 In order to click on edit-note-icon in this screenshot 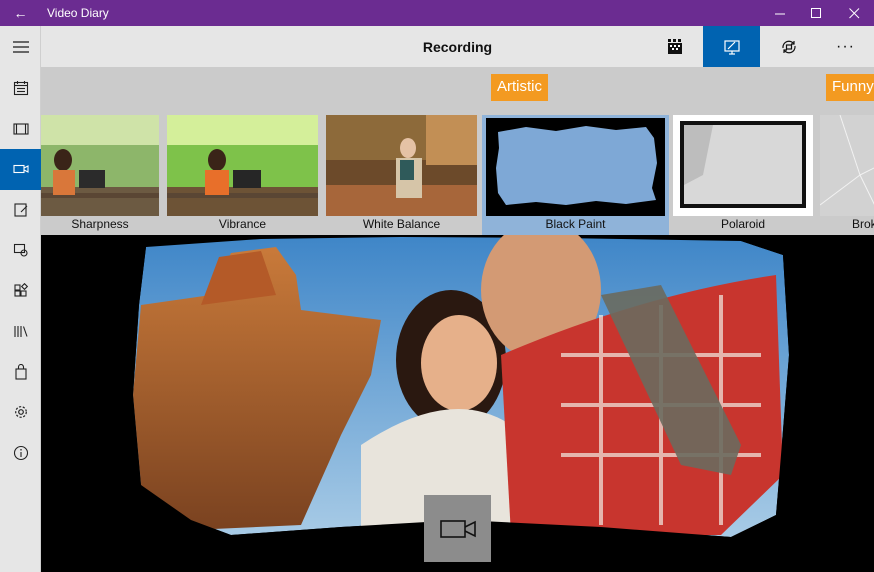, I will do `click(20, 210)`.